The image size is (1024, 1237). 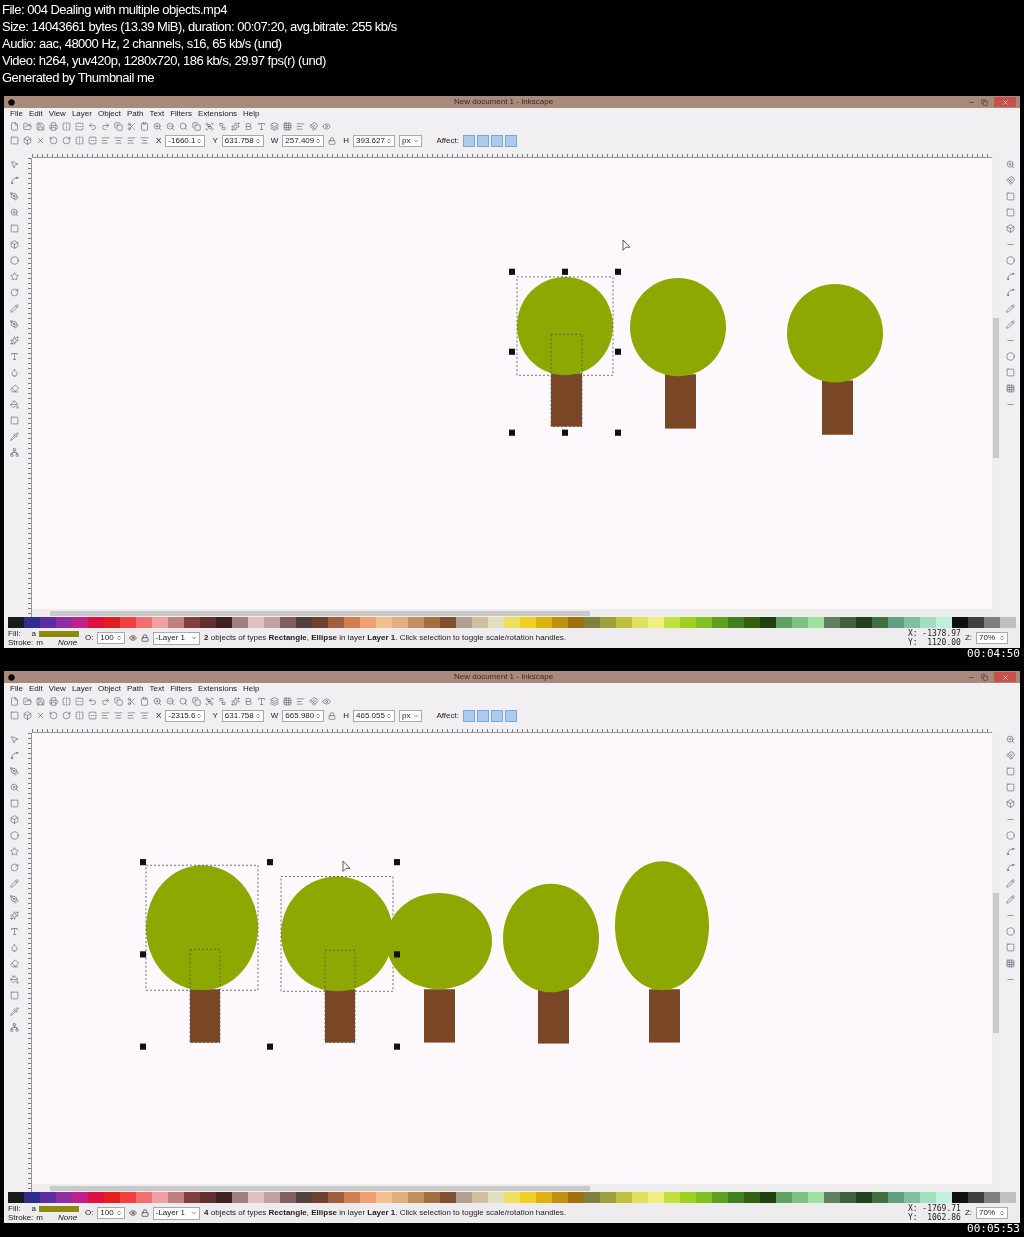 I want to click on spin-field: -1660.1, so click(x=185, y=140).